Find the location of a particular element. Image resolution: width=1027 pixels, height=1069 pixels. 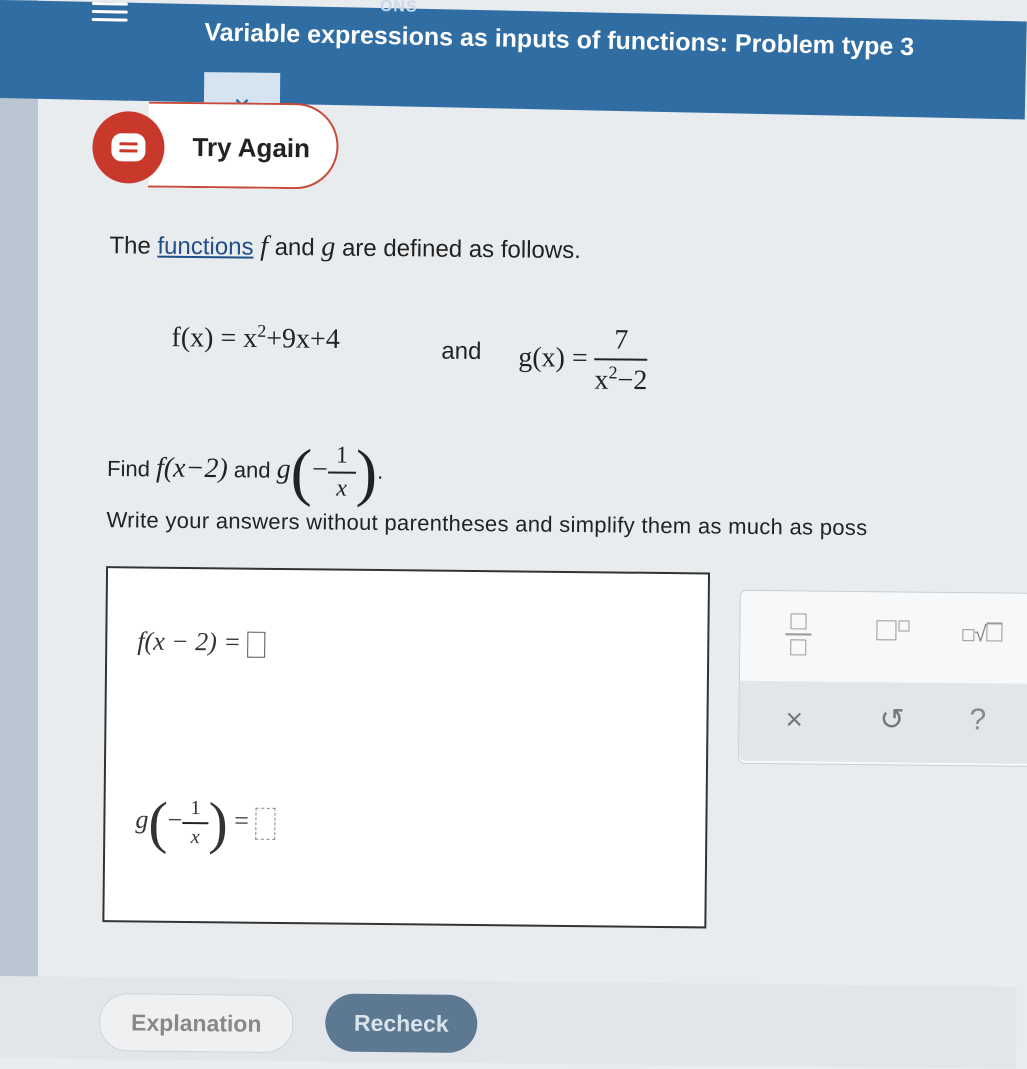

find-prompt: Find f(x−2) and g(− 1 x). is located at coordinates (245, 472).